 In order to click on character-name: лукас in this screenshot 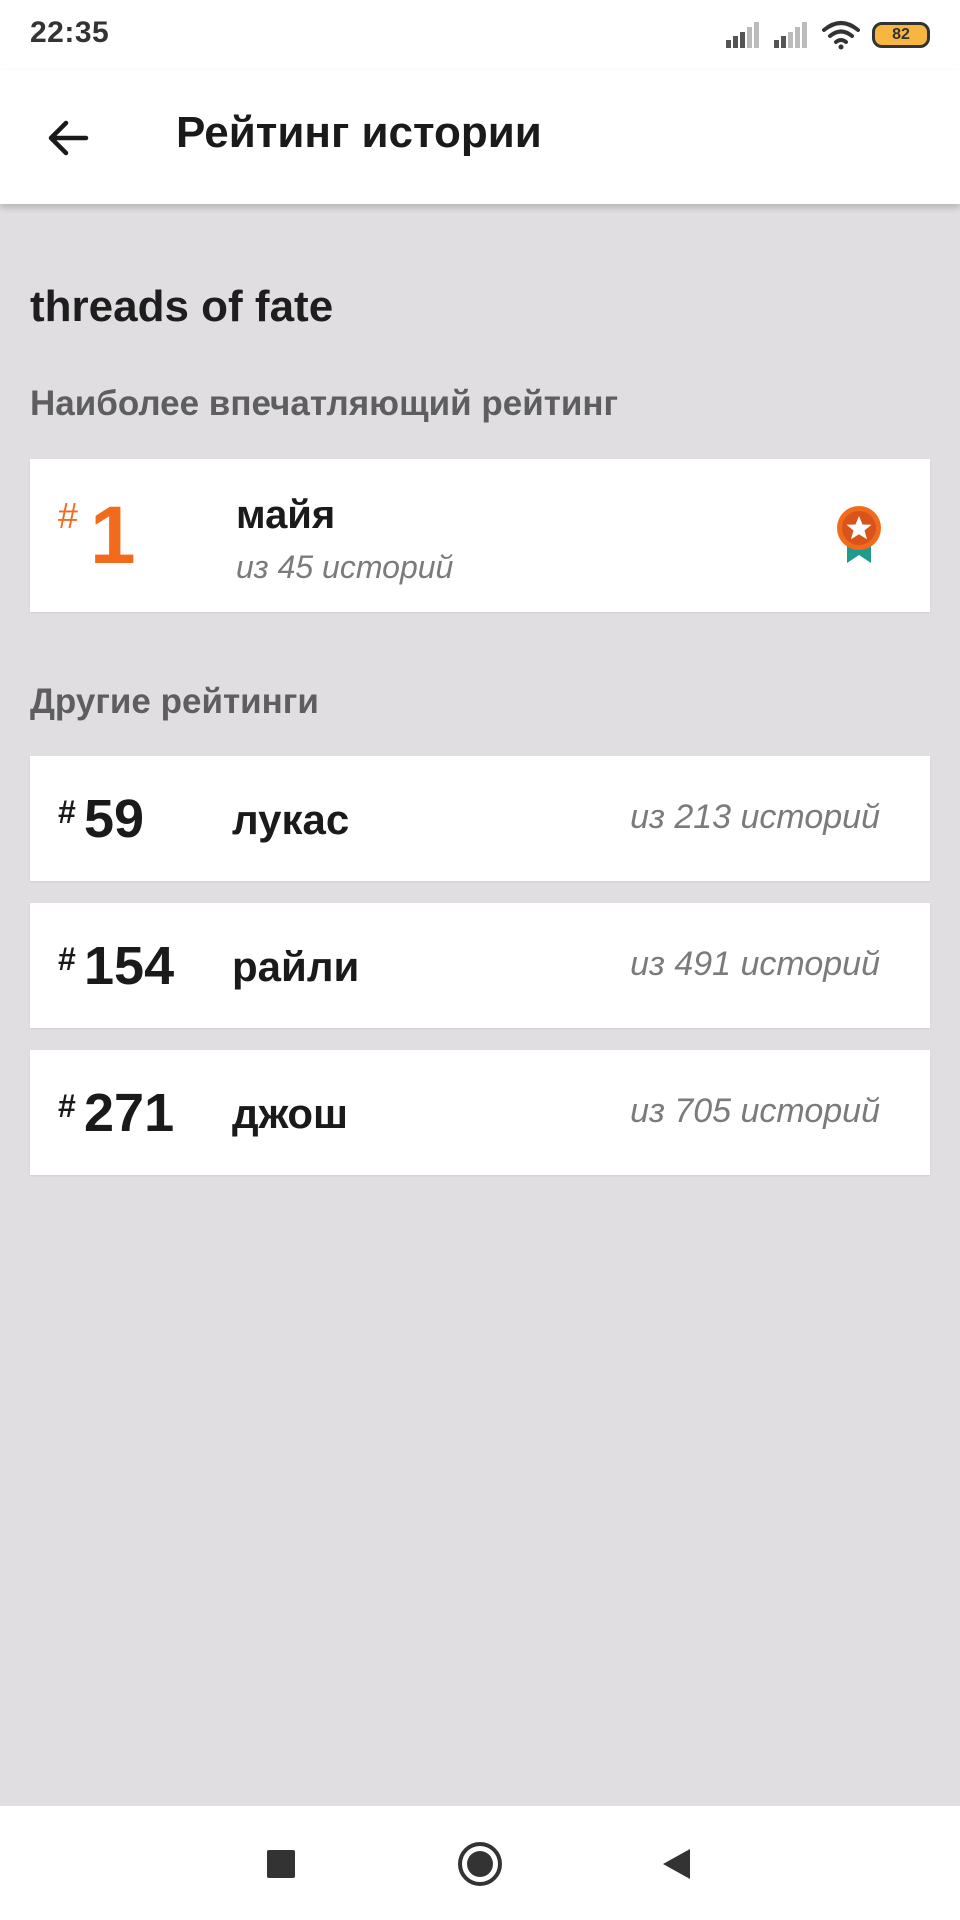, I will do `click(291, 819)`.